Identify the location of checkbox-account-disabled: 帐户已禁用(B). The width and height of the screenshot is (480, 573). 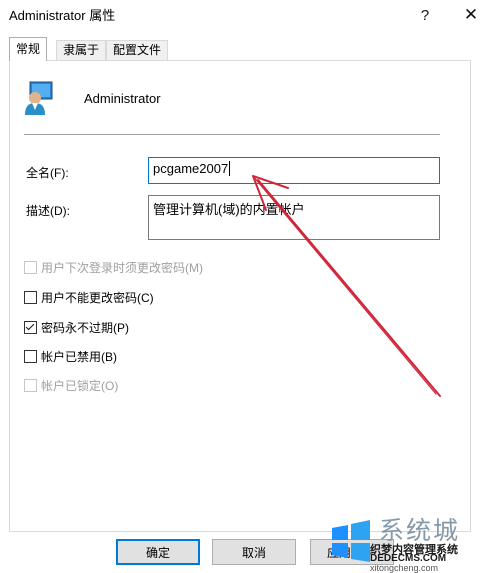
(70, 356).